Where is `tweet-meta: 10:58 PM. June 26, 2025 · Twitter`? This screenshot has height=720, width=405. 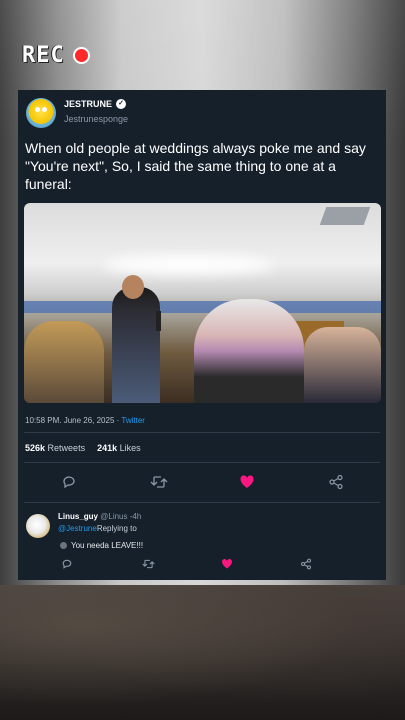
tweet-meta: 10:58 PM. June 26, 2025 · Twitter is located at coordinates (85, 420).